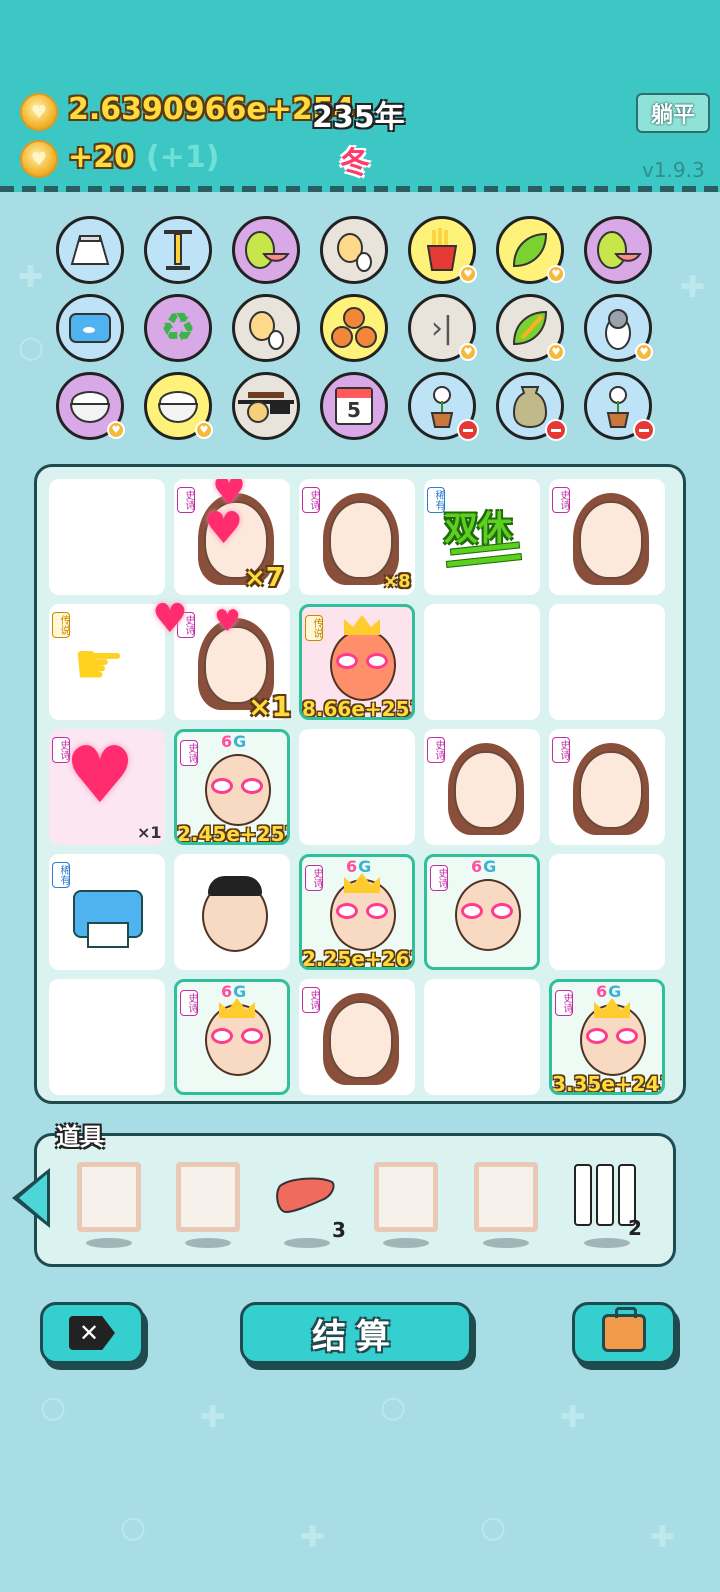 The height and width of the screenshot is (1592, 720). What do you see at coordinates (618, 328) in the screenshot?
I see `dog-icon: ♥` at bounding box center [618, 328].